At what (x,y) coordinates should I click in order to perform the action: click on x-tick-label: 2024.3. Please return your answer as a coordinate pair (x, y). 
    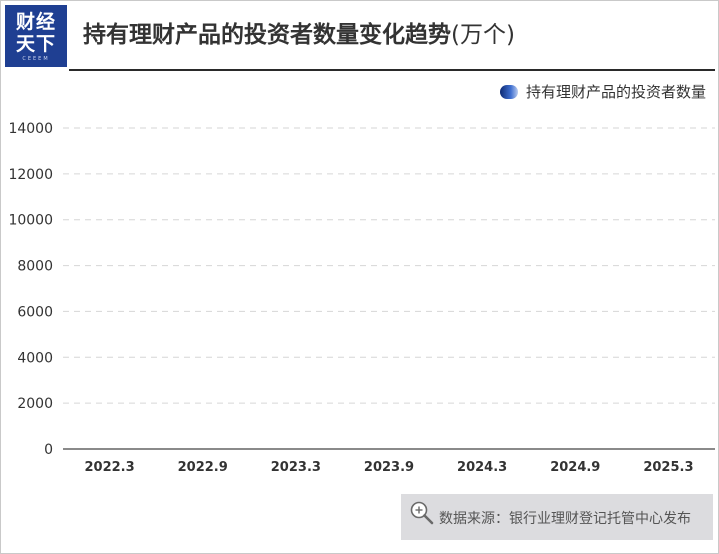
    Looking at the image, I should click on (482, 467).